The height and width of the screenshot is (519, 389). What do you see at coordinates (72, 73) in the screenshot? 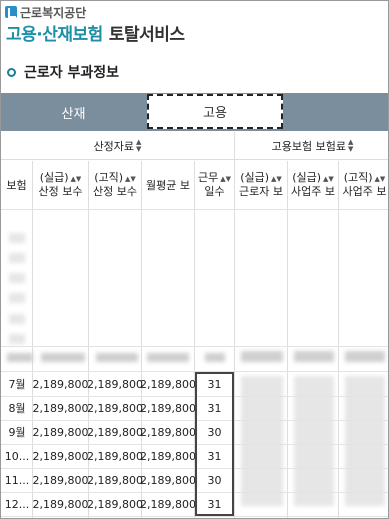
I see `section-title: 근로자 부과정보` at bounding box center [72, 73].